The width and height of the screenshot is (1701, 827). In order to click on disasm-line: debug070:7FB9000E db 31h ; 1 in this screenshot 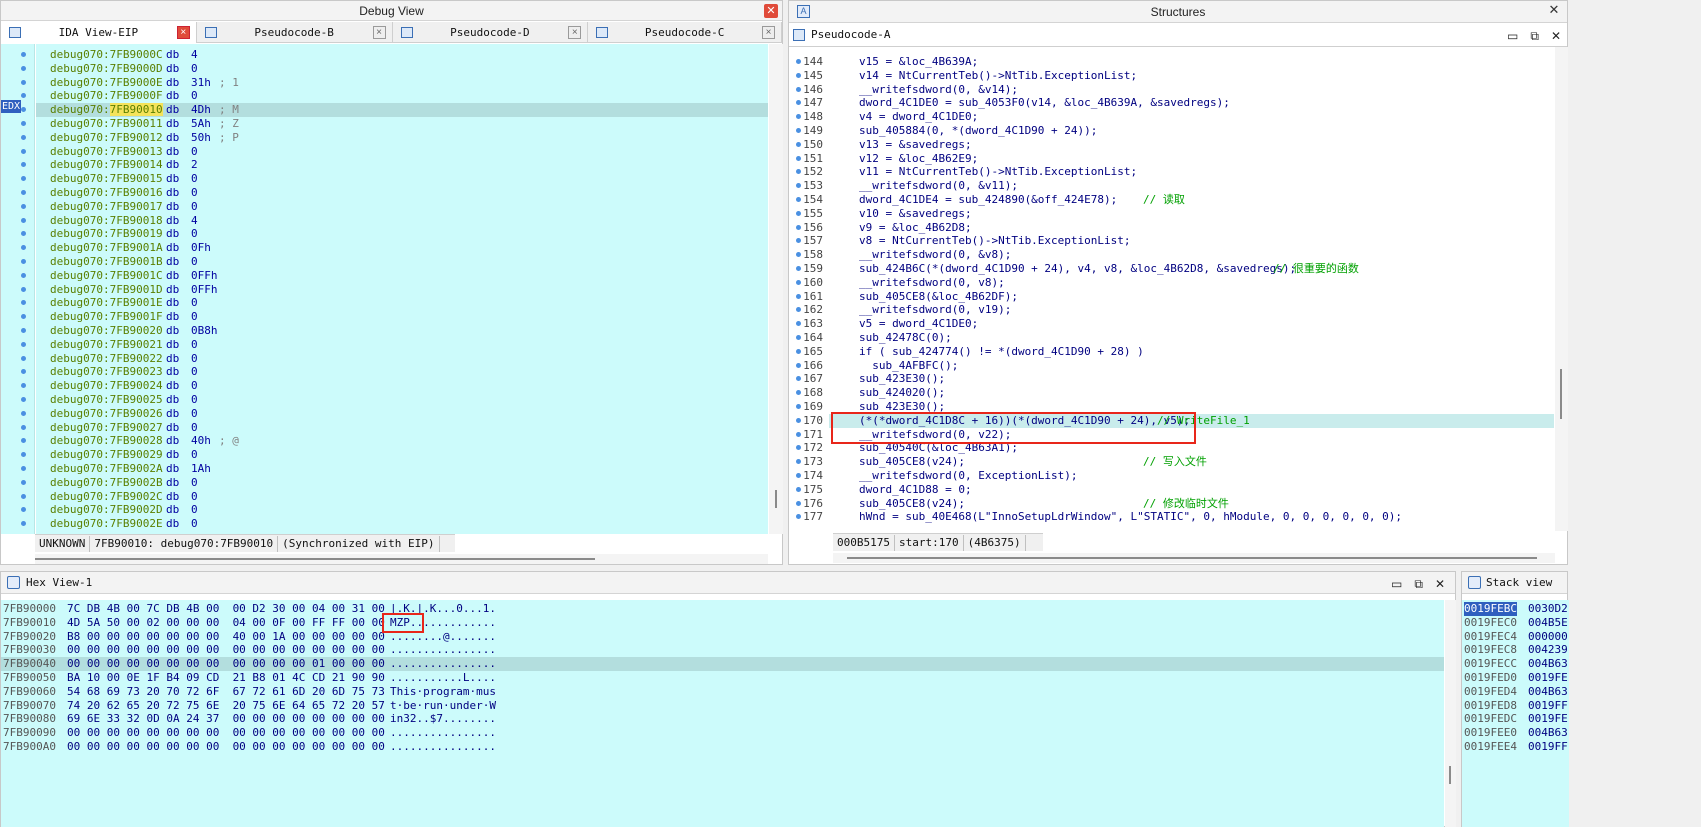, I will do `click(402, 83)`.